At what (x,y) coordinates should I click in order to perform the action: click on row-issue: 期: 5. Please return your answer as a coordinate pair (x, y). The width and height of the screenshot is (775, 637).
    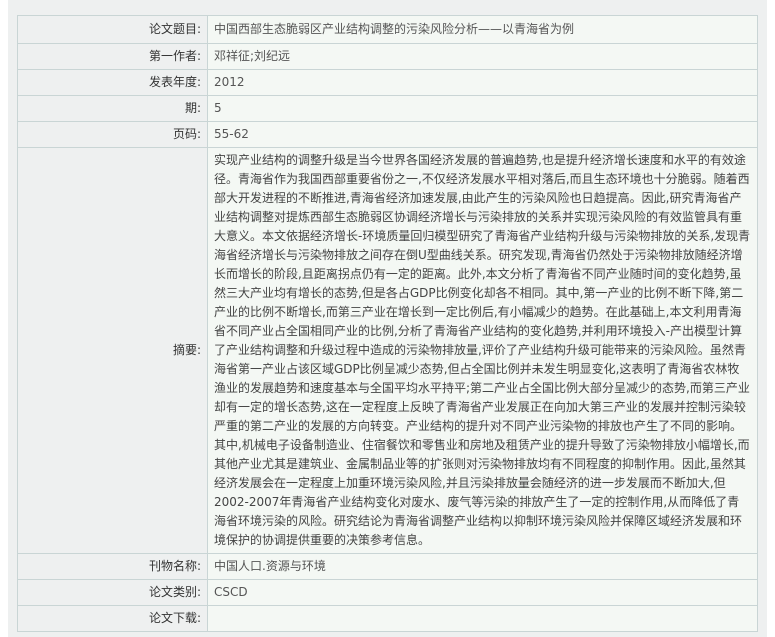
    Looking at the image, I should click on (387, 108).